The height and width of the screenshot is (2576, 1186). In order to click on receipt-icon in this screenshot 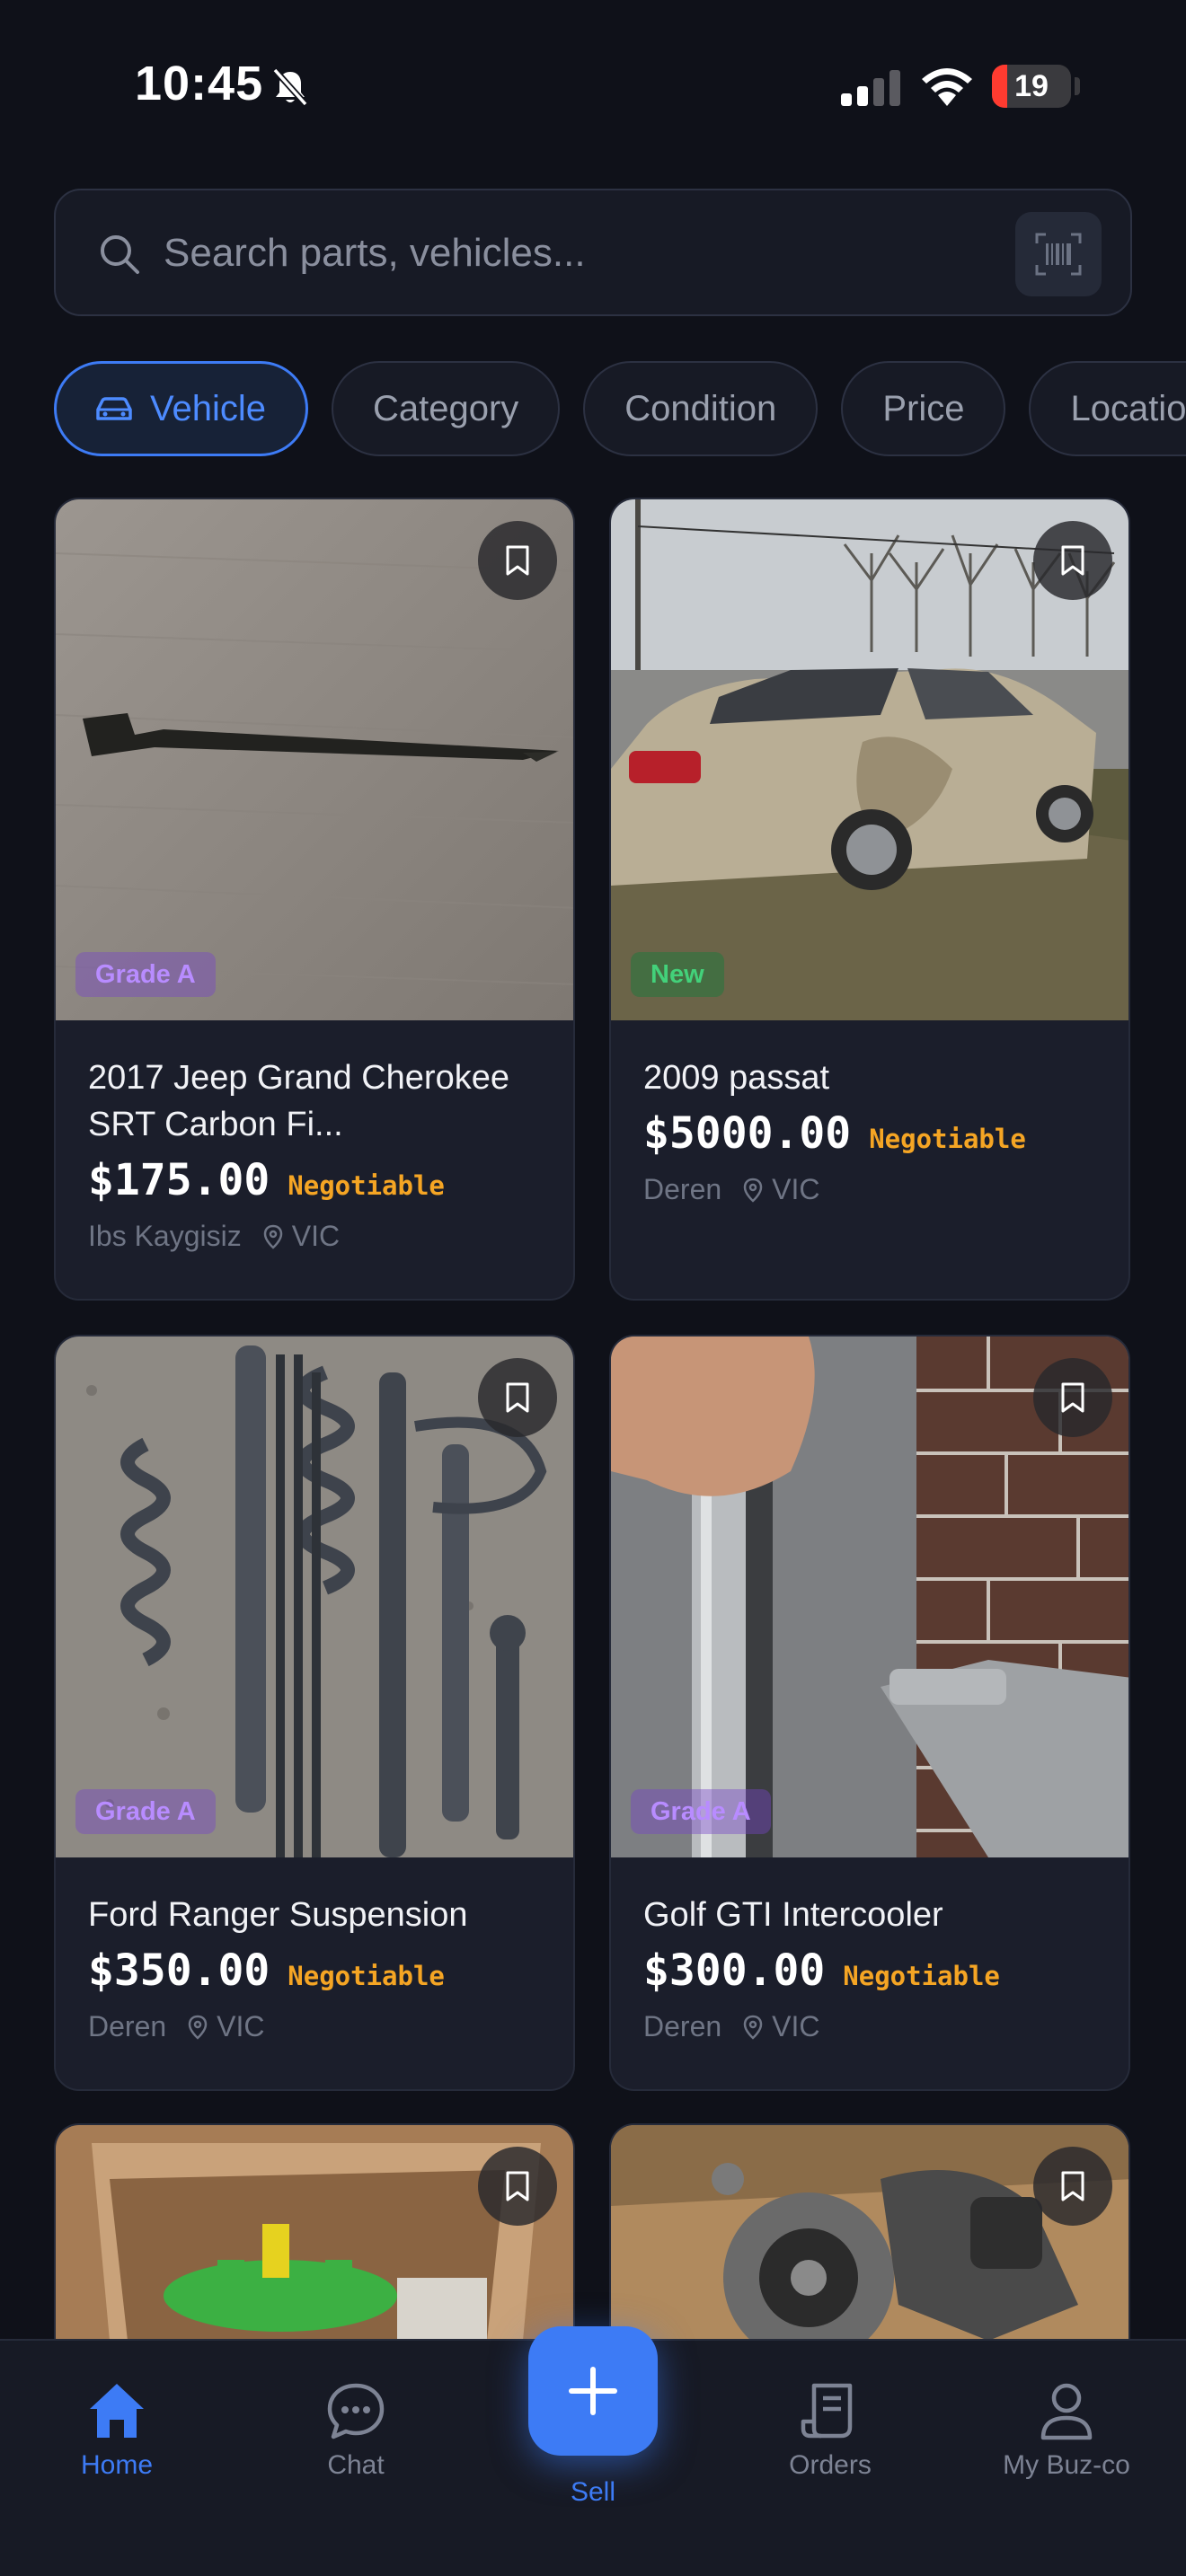, I will do `click(827, 2411)`.